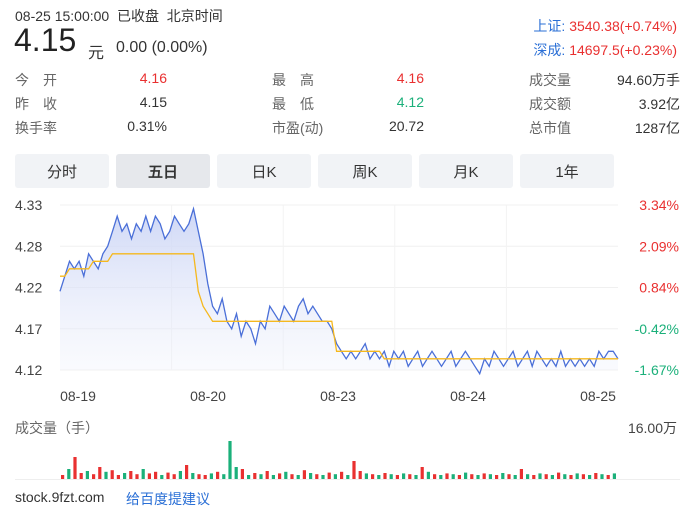 Image resolution: width=687 pixels, height=509 pixels. I want to click on tab-5: 1年, so click(567, 171).